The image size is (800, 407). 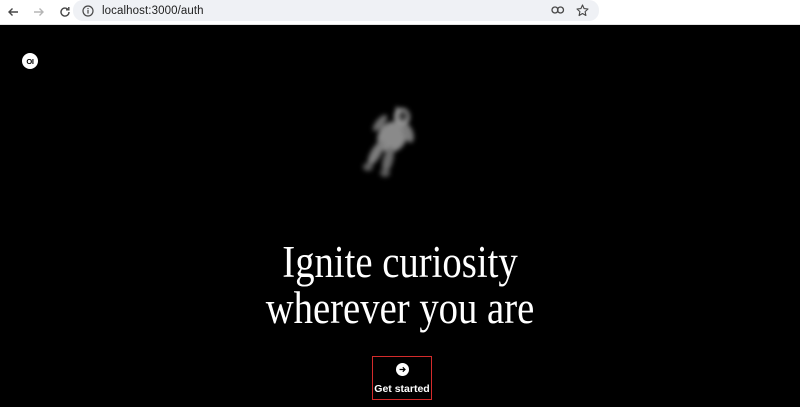 I want to click on get-started-label: Get started, so click(x=402, y=389).